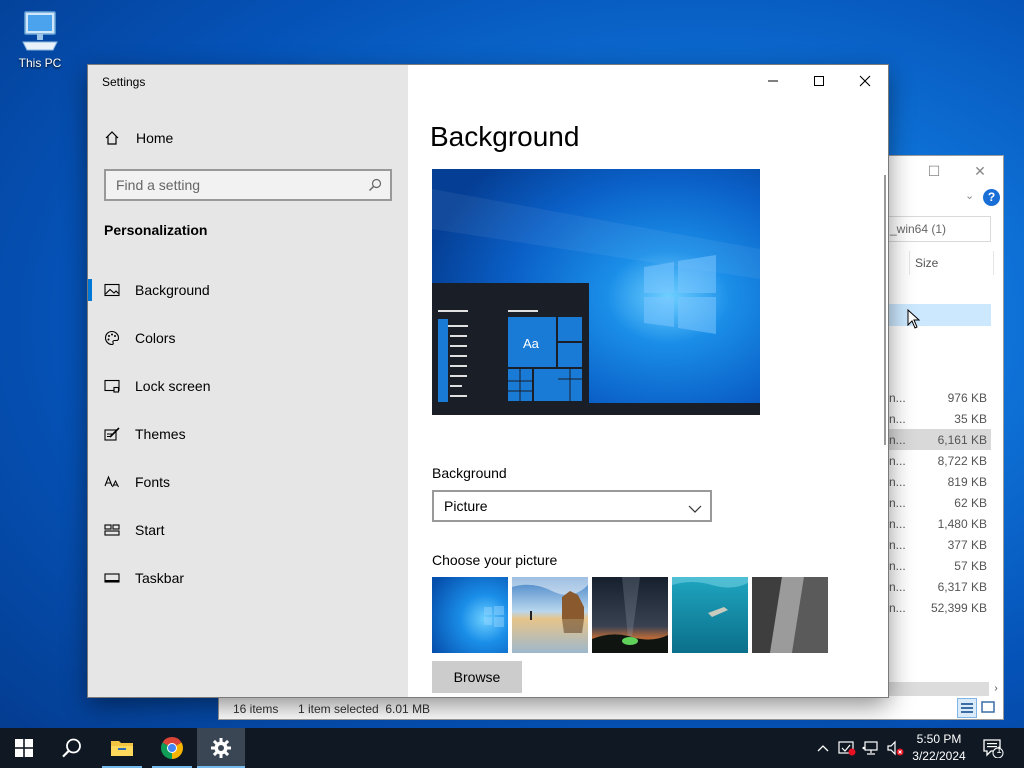  Describe the element at coordinates (958, 608) in the screenshot. I see `file-size-cell: 52,399 KB` at that location.